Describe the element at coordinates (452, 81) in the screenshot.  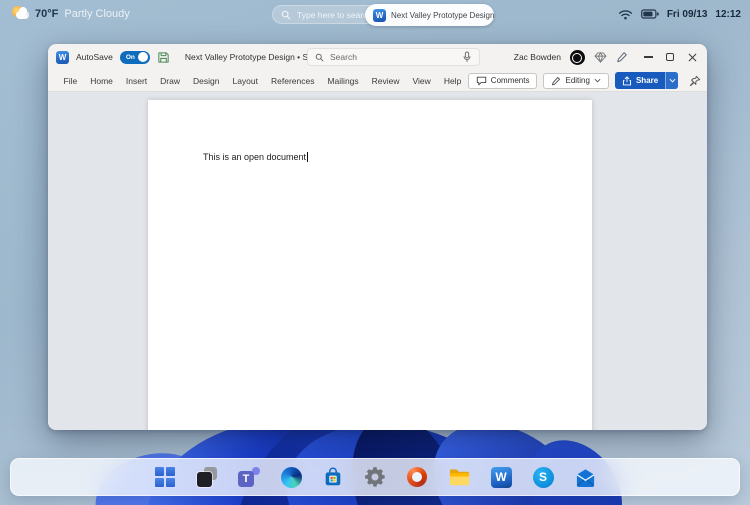
I see `tab-help: Help` at that location.